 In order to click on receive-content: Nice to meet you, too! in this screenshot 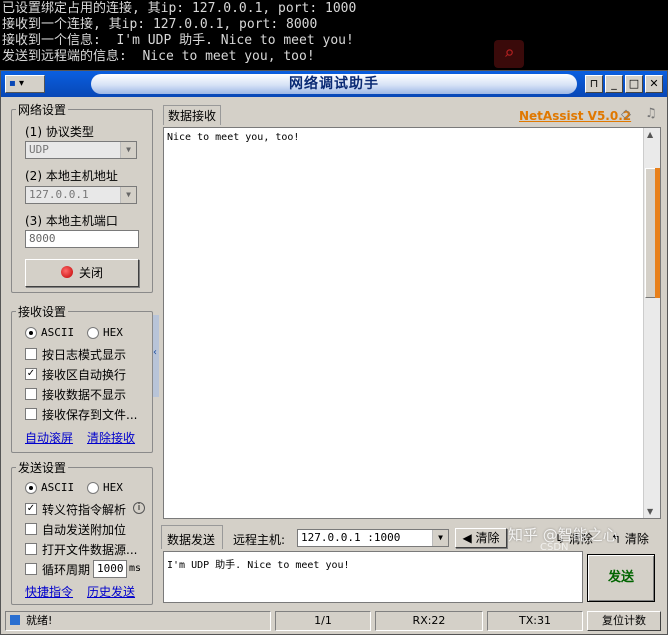, I will do `click(233, 137)`.